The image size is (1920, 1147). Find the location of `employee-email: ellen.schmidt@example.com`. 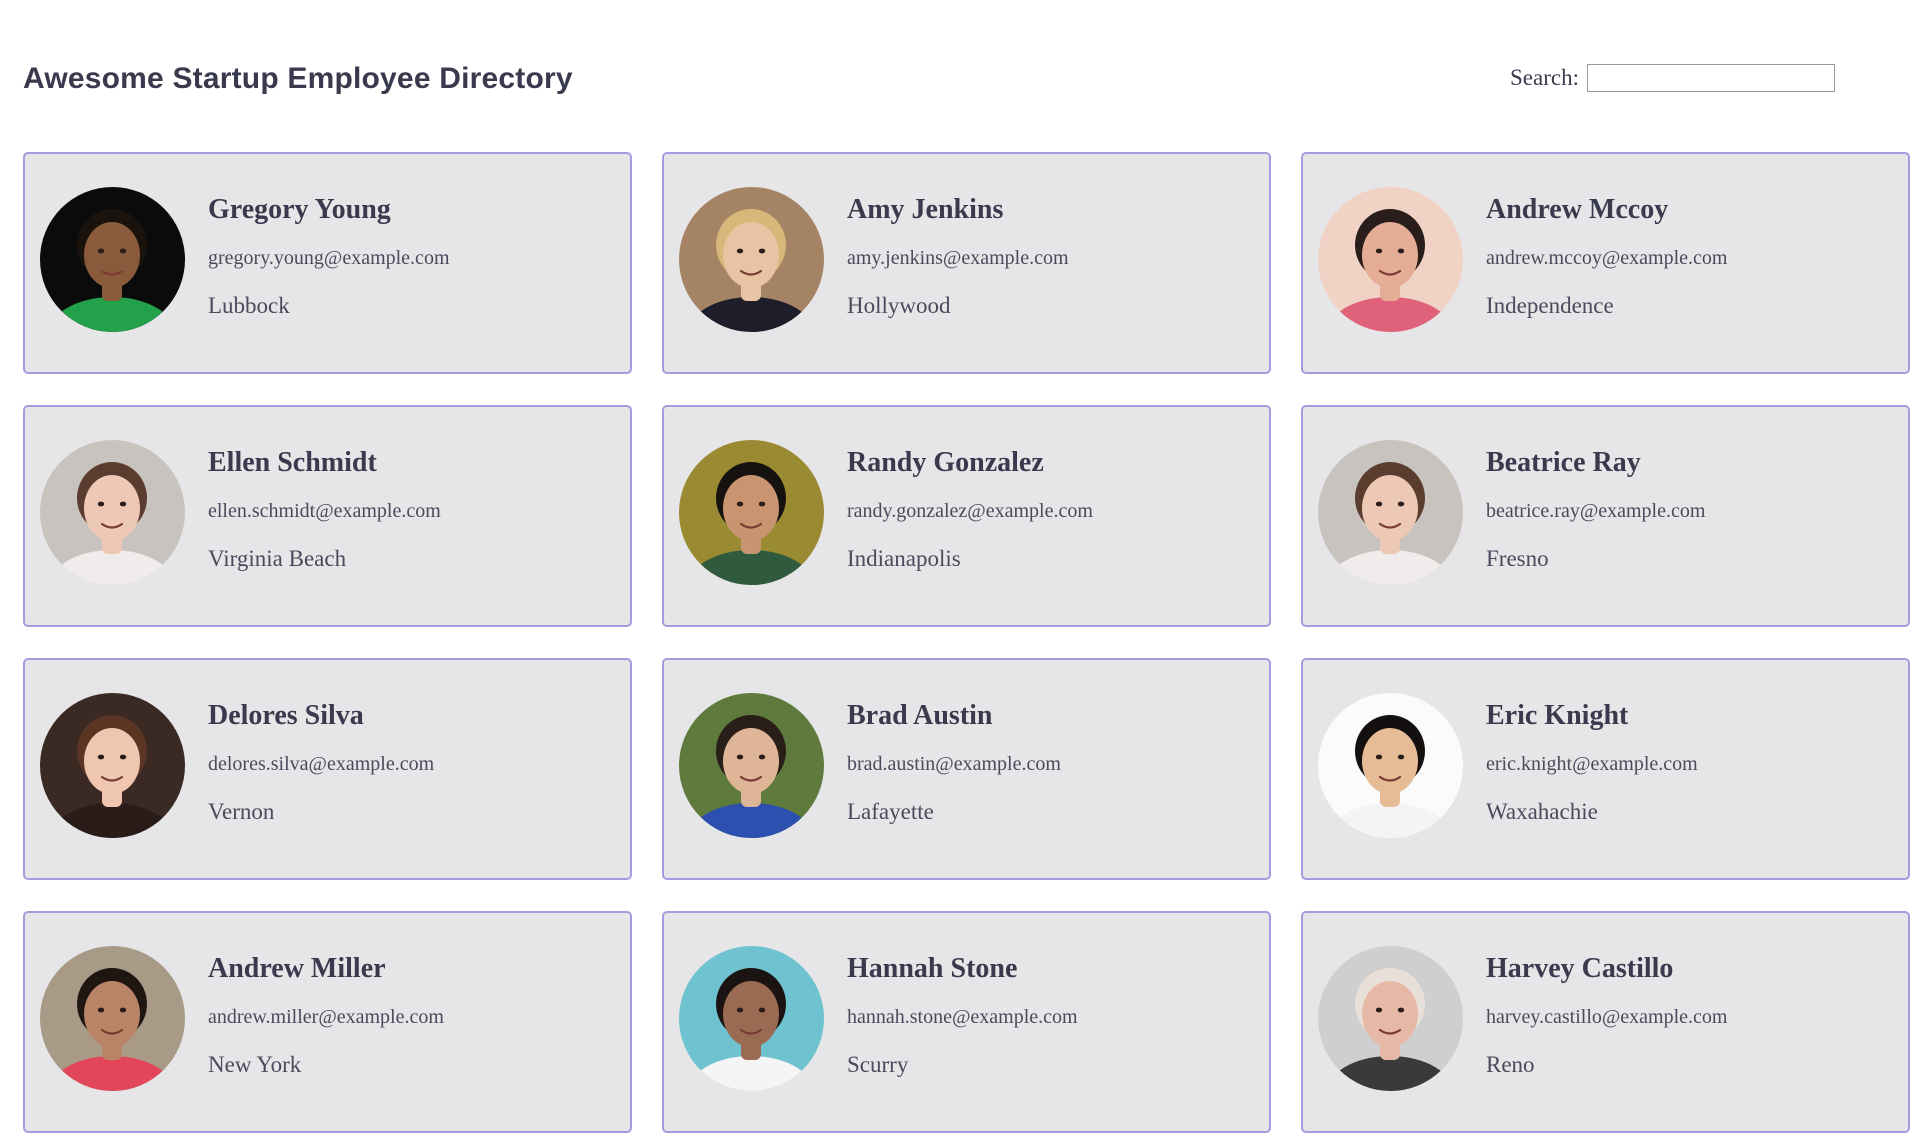

employee-email: ellen.schmidt@example.com is located at coordinates (324, 511).